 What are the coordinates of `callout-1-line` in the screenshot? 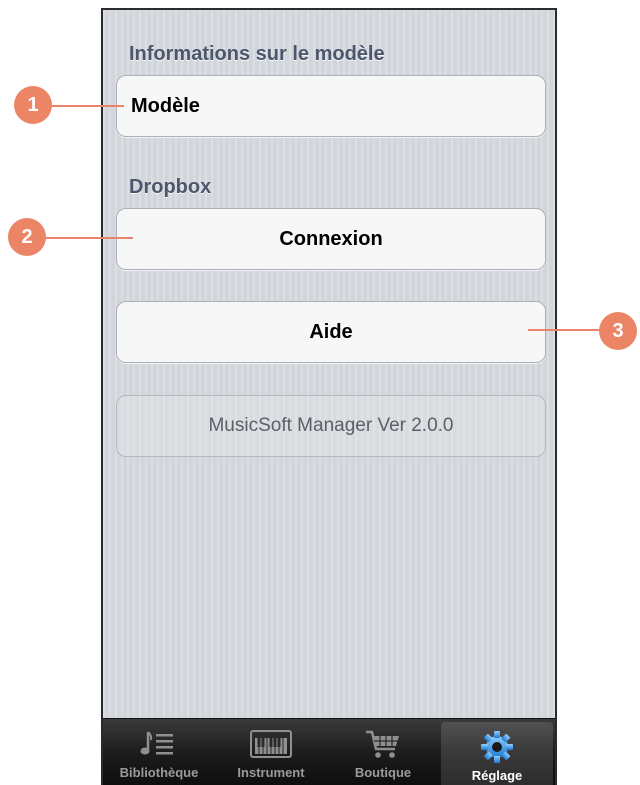 It's located at (84, 106).